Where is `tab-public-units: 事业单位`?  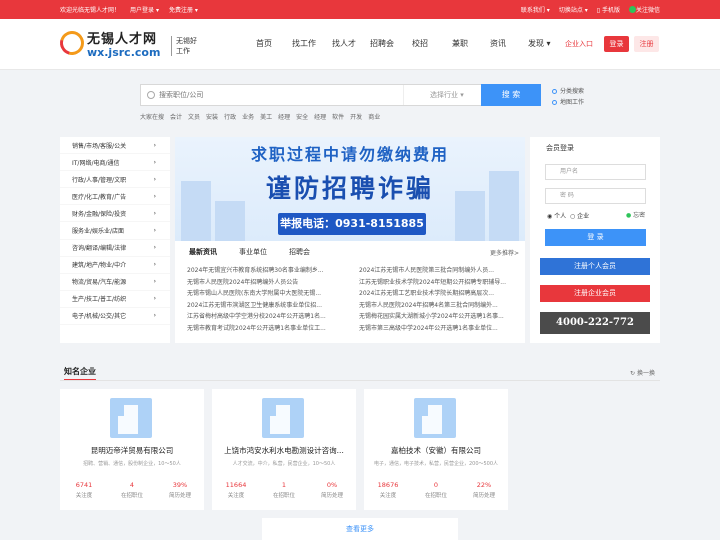 tab-public-units: 事业单位 is located at coordinates (253, 252).